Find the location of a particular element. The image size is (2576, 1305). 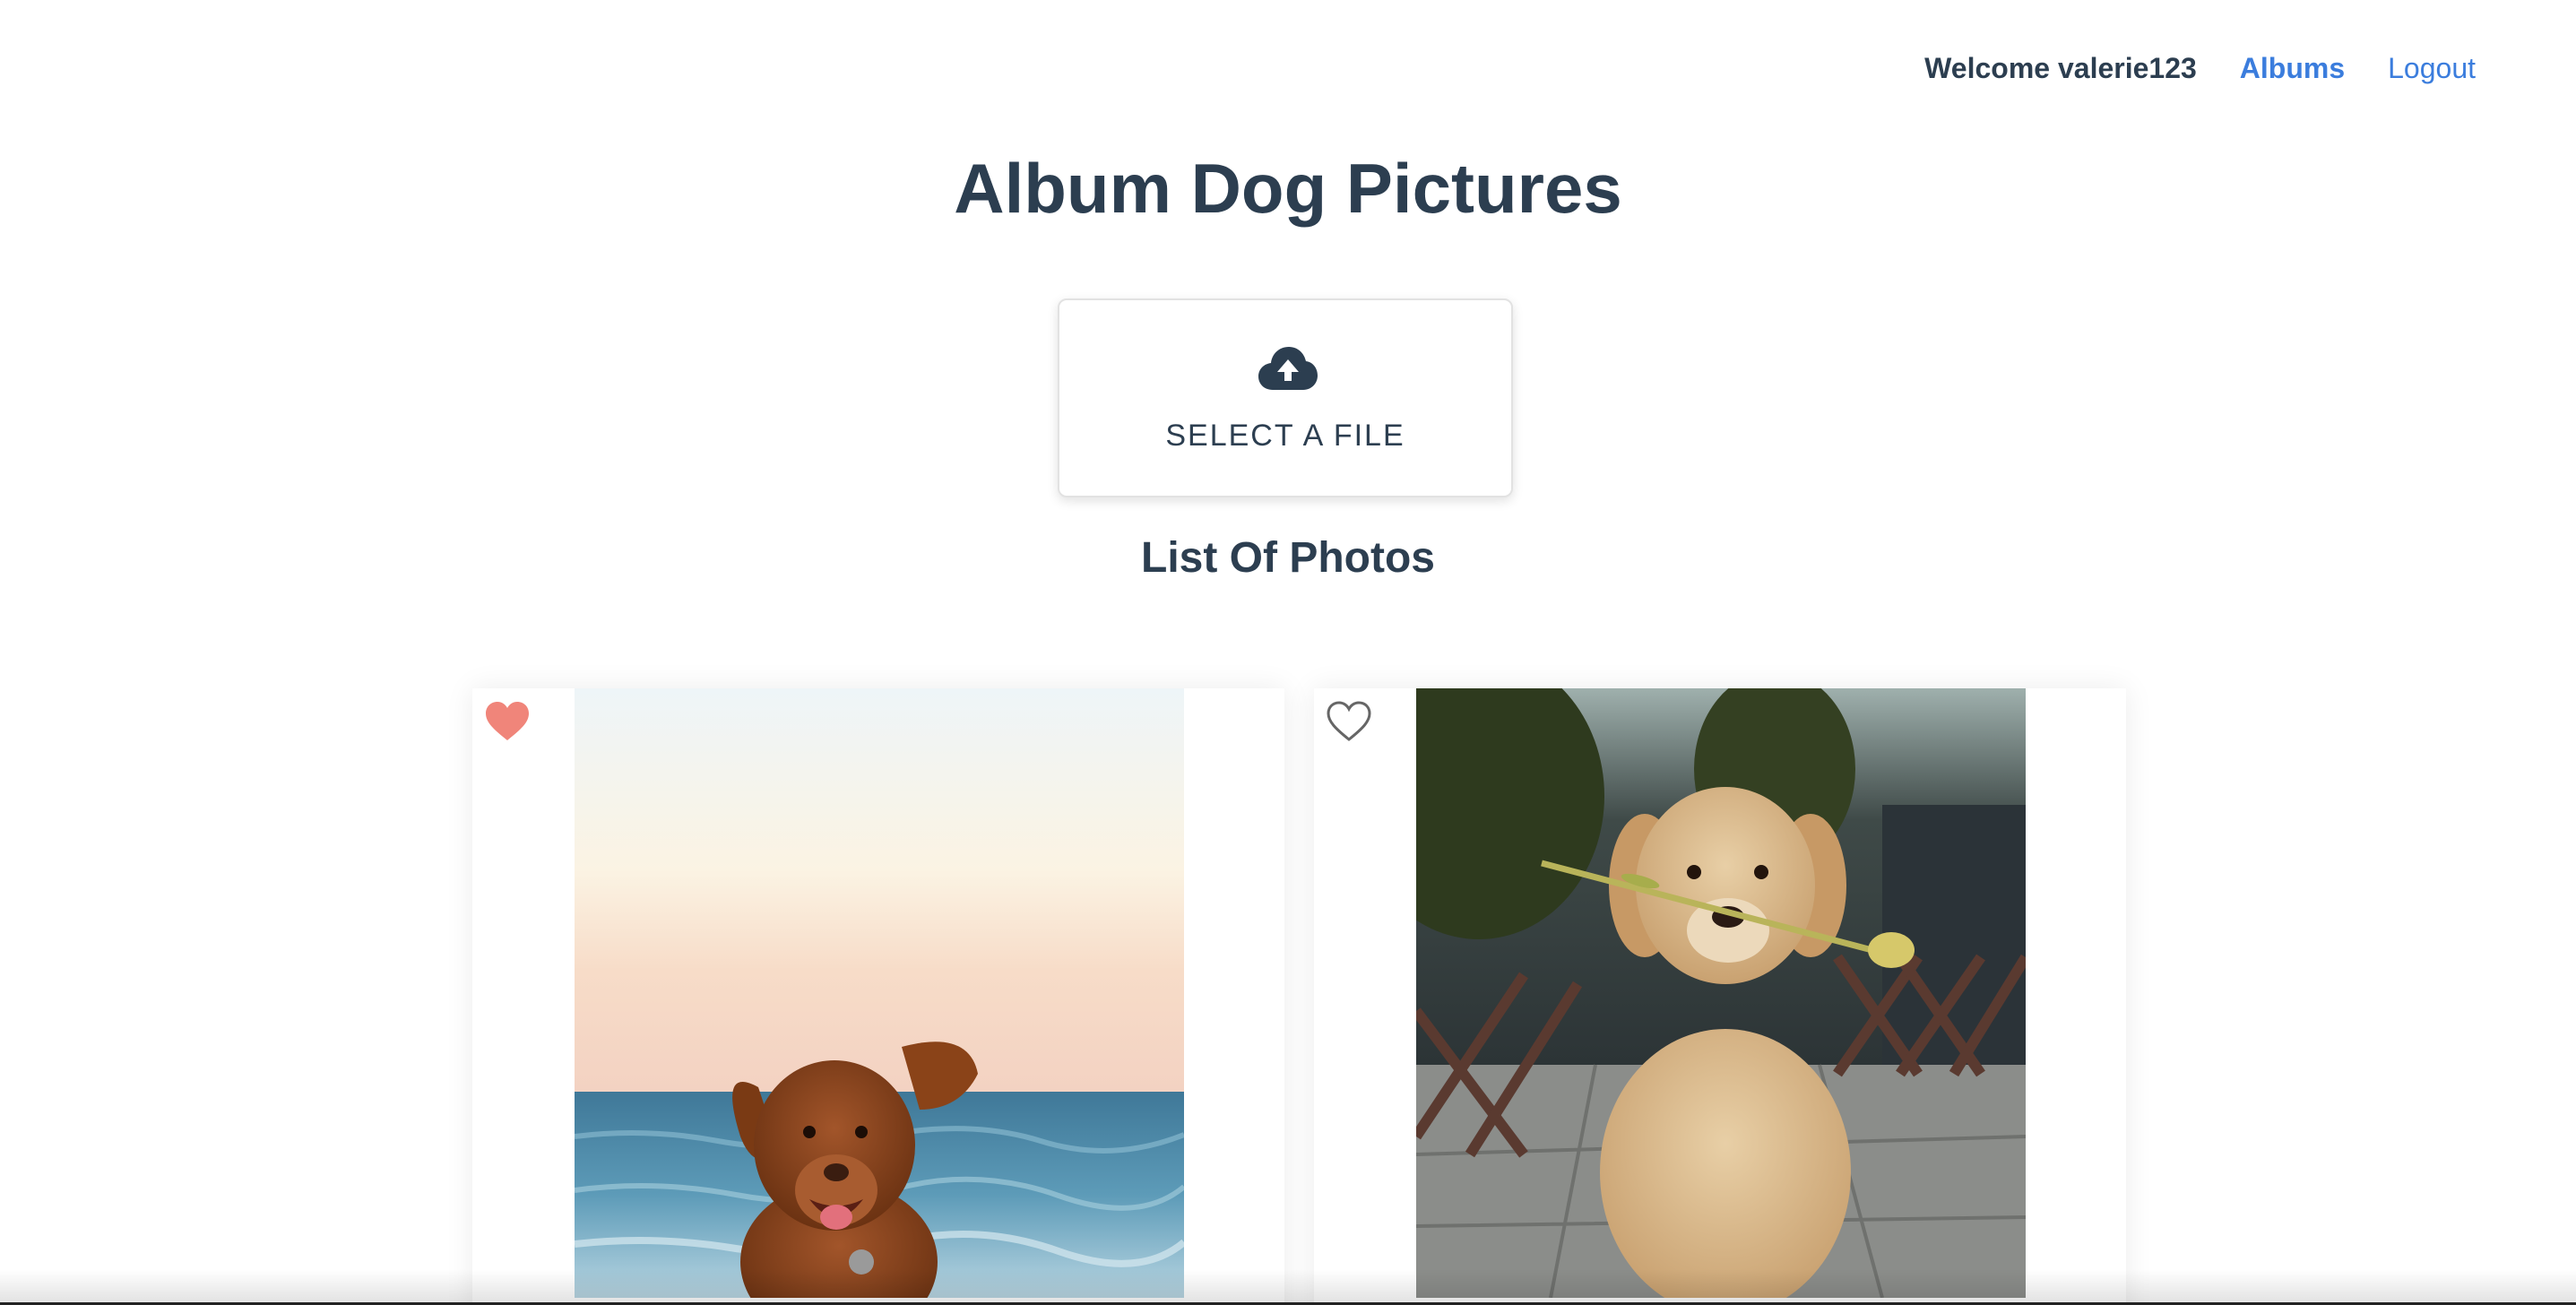

page-title: Album Dog Pictures is located at coordinates (1288, 188).